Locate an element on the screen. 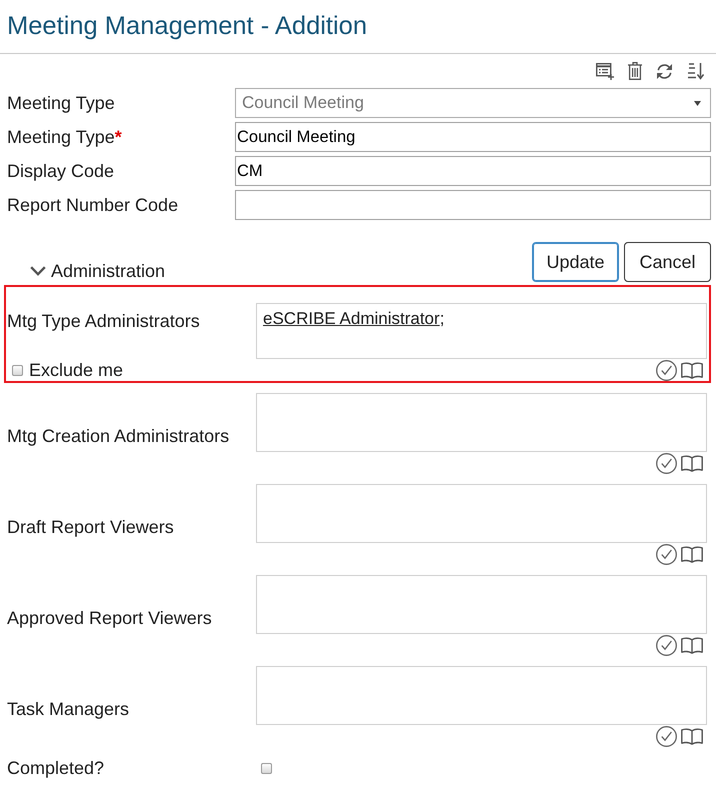  section-toggle: Administration is located at coordinates (98, 271).